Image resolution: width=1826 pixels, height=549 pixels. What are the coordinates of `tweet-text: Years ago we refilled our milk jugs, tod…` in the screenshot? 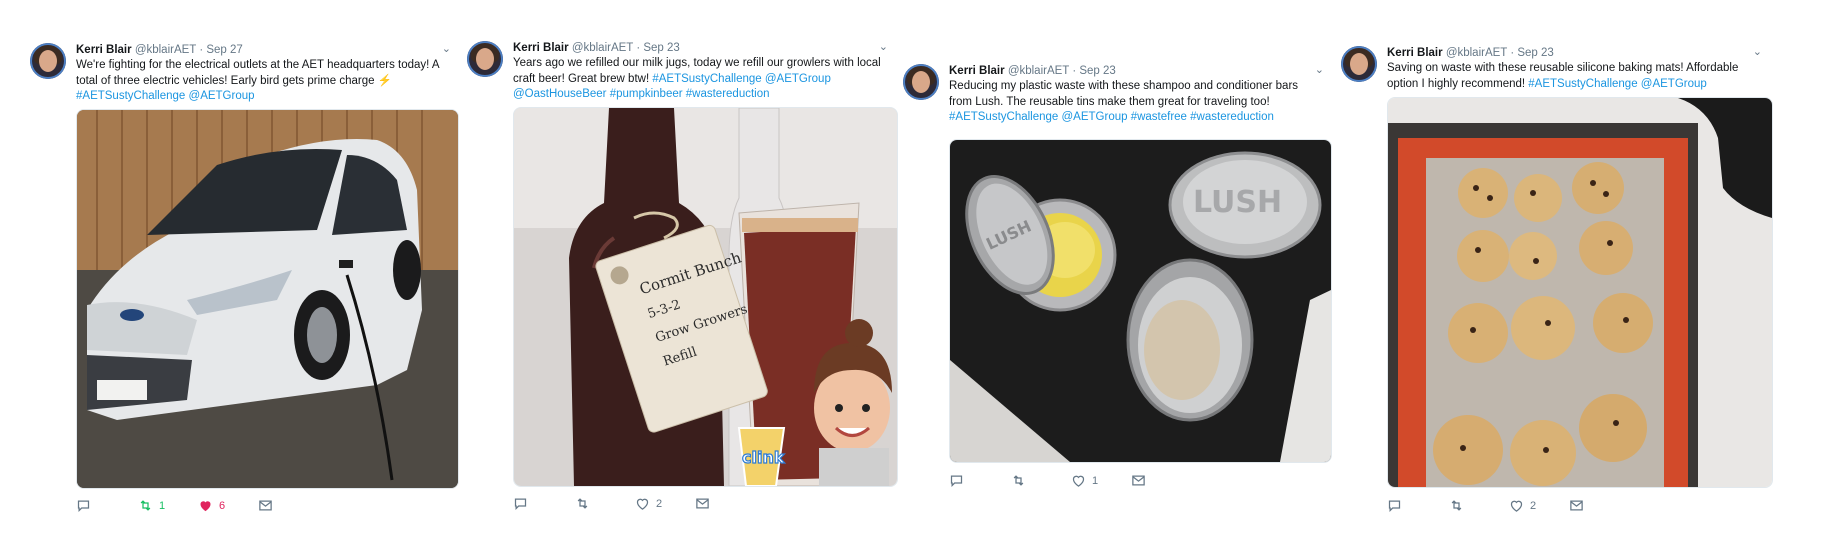 It's located at (697, 78).